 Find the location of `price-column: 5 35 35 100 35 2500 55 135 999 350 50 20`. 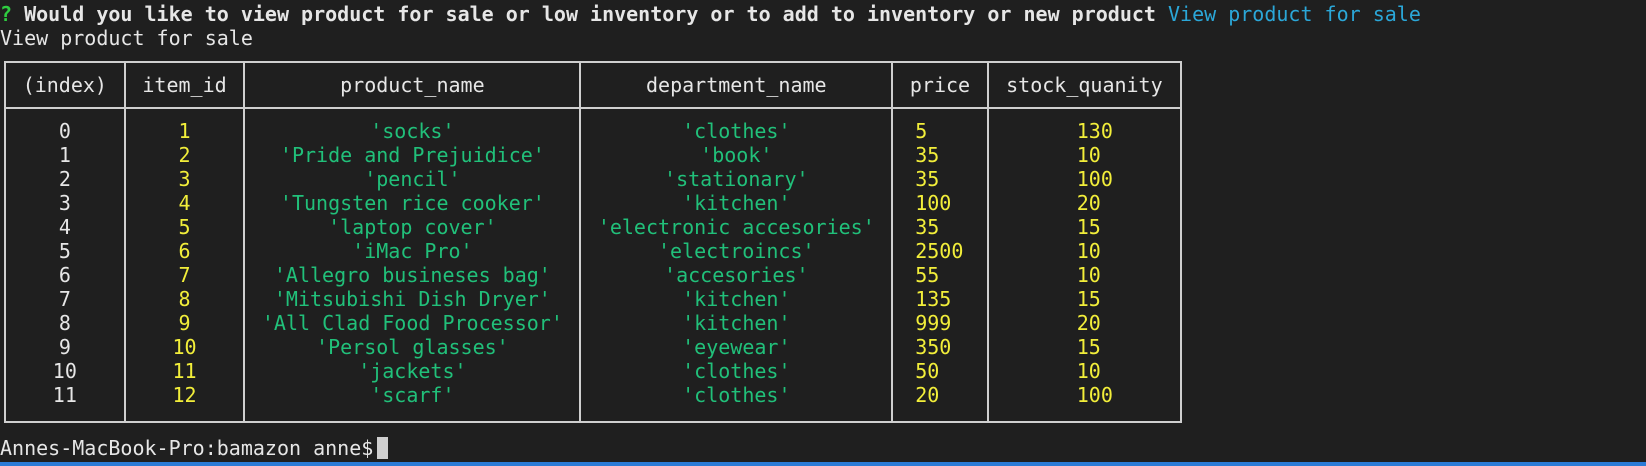

price-column: 5 35 35 100 35 2500 55 135 999 350 50 20 is located at coordinates (940, 265).